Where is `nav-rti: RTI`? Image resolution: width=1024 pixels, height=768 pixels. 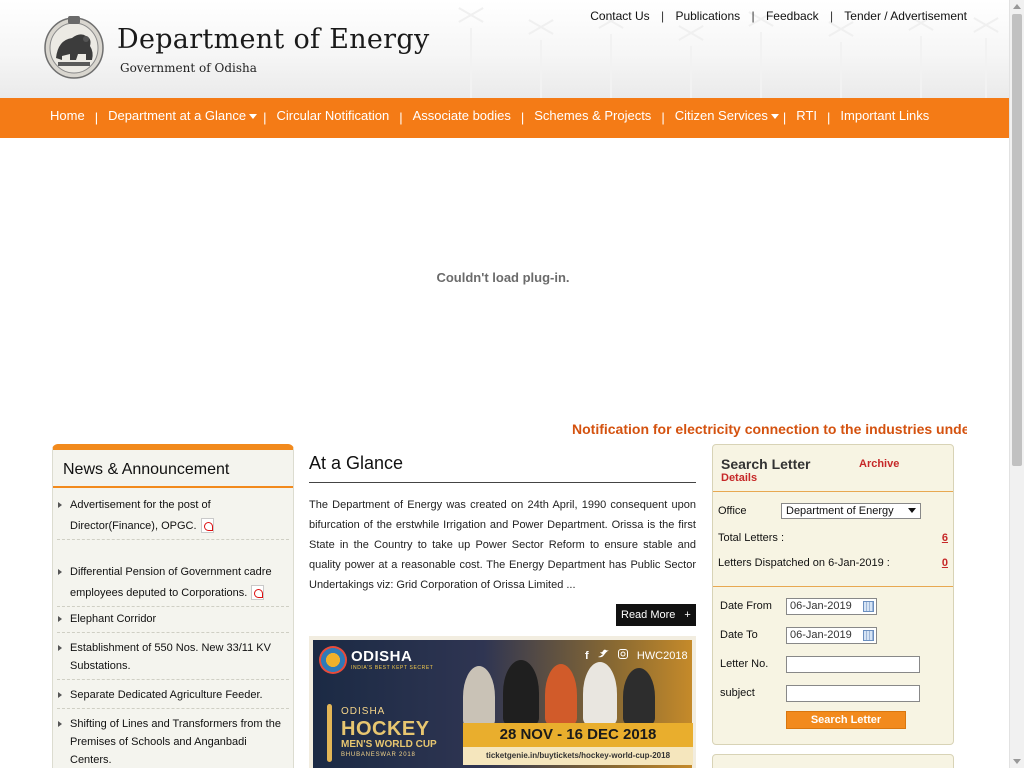 nav-rti: RTI is located at coordinates (806, 115).